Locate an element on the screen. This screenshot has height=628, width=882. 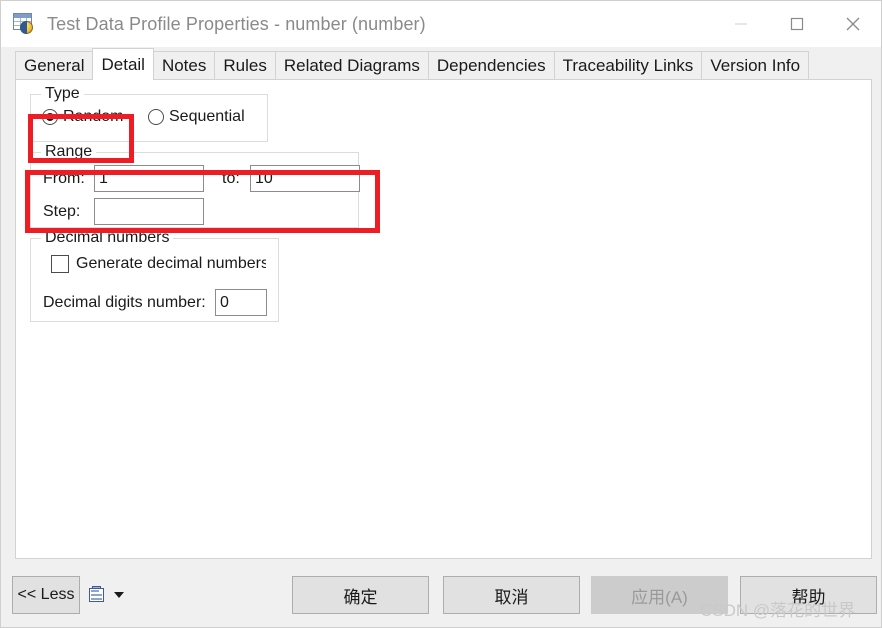
from-label: From: is located at coordinates (64, 178).